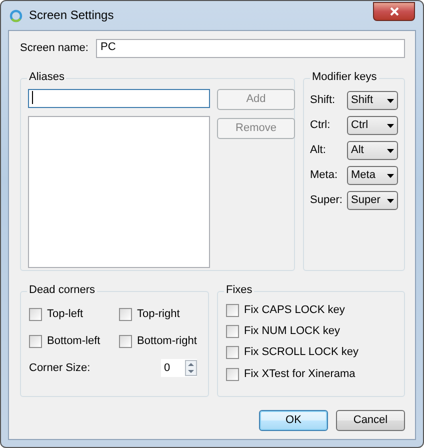 The width and height of the screenshot is (424, 448). What do you see at coordinates (294, 311) in the screenshot?
I see `checkbox-label: Fix CAPS LOCK key` at bounding box center [294, 311].